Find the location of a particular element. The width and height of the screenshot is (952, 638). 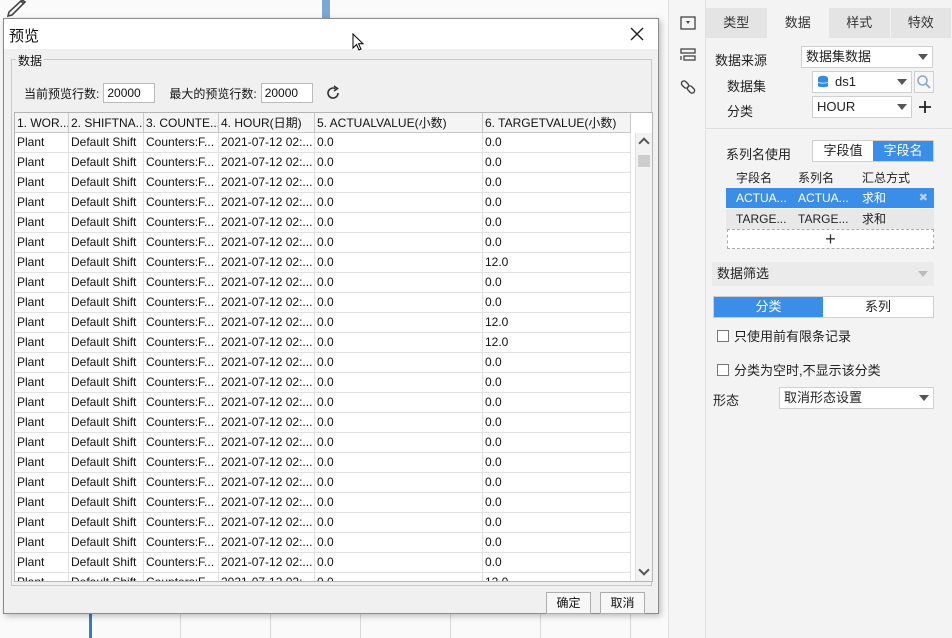

refresh-icon is located at coordinates (333, 93).